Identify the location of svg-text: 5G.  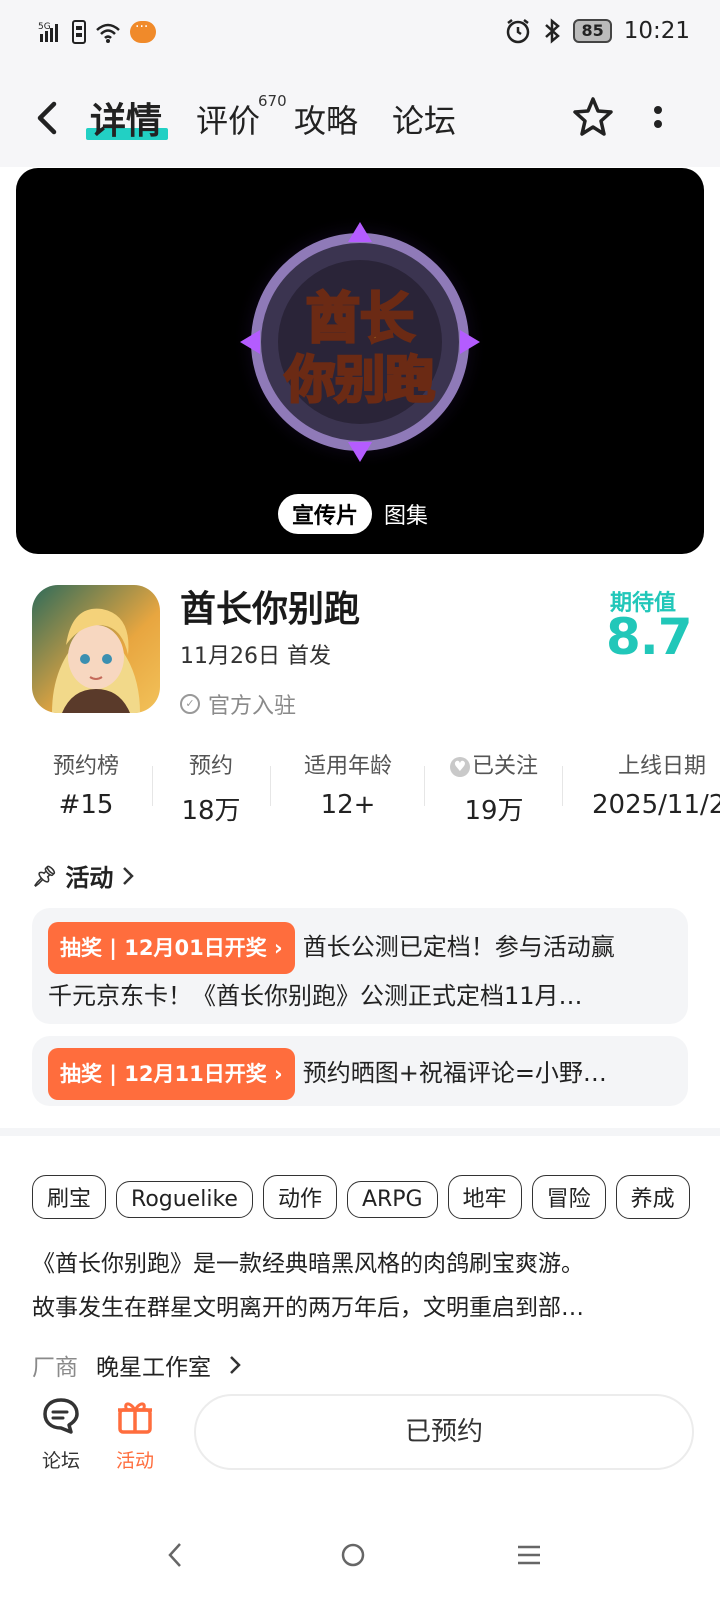
(44, 27).